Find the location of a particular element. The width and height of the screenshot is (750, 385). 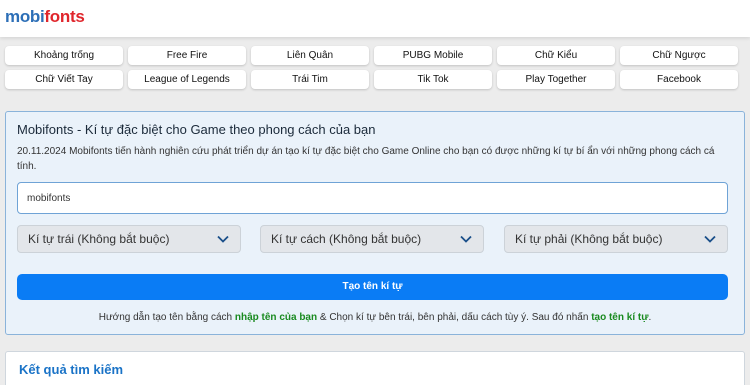

category-button-pubg-mobile: PUBG Mobile is located at coordinates (433, 55).